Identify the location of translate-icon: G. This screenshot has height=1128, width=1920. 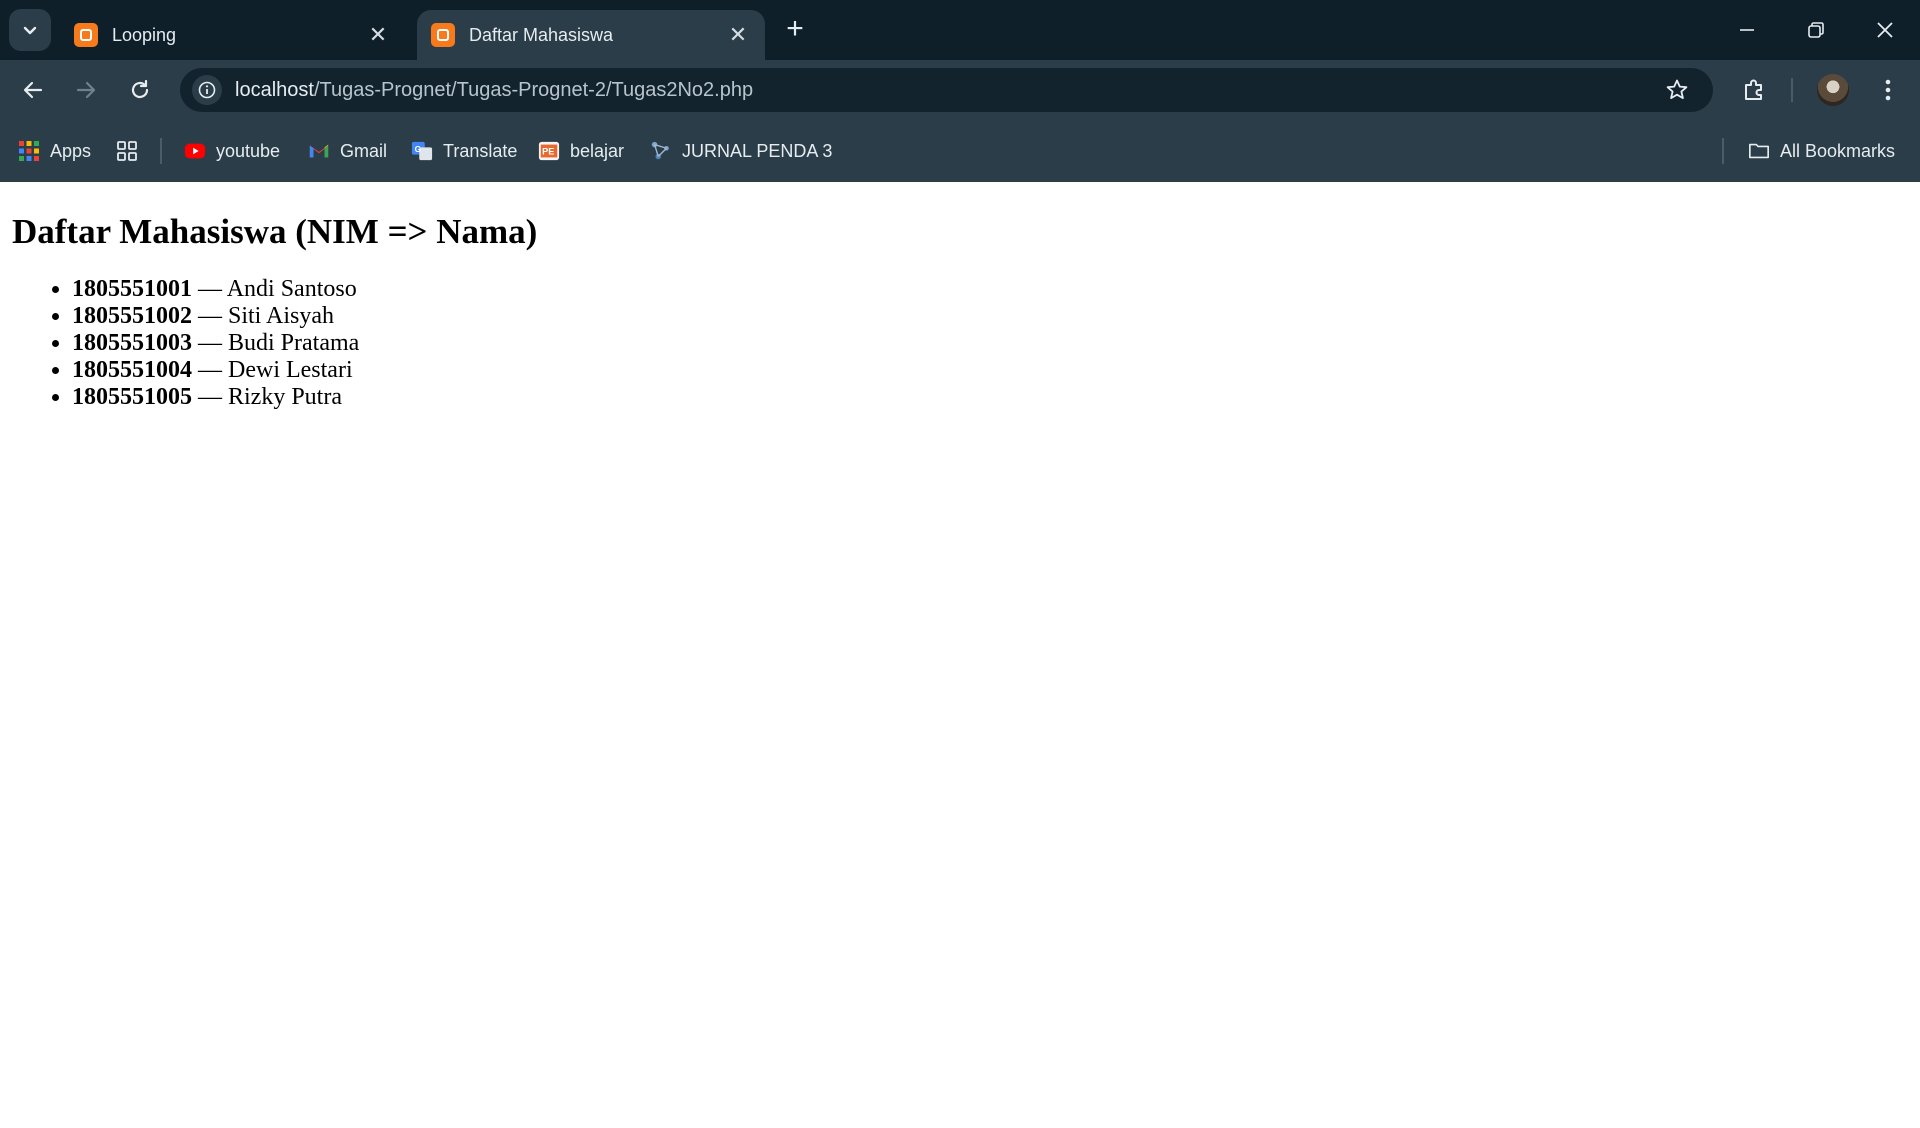
(422, 151).